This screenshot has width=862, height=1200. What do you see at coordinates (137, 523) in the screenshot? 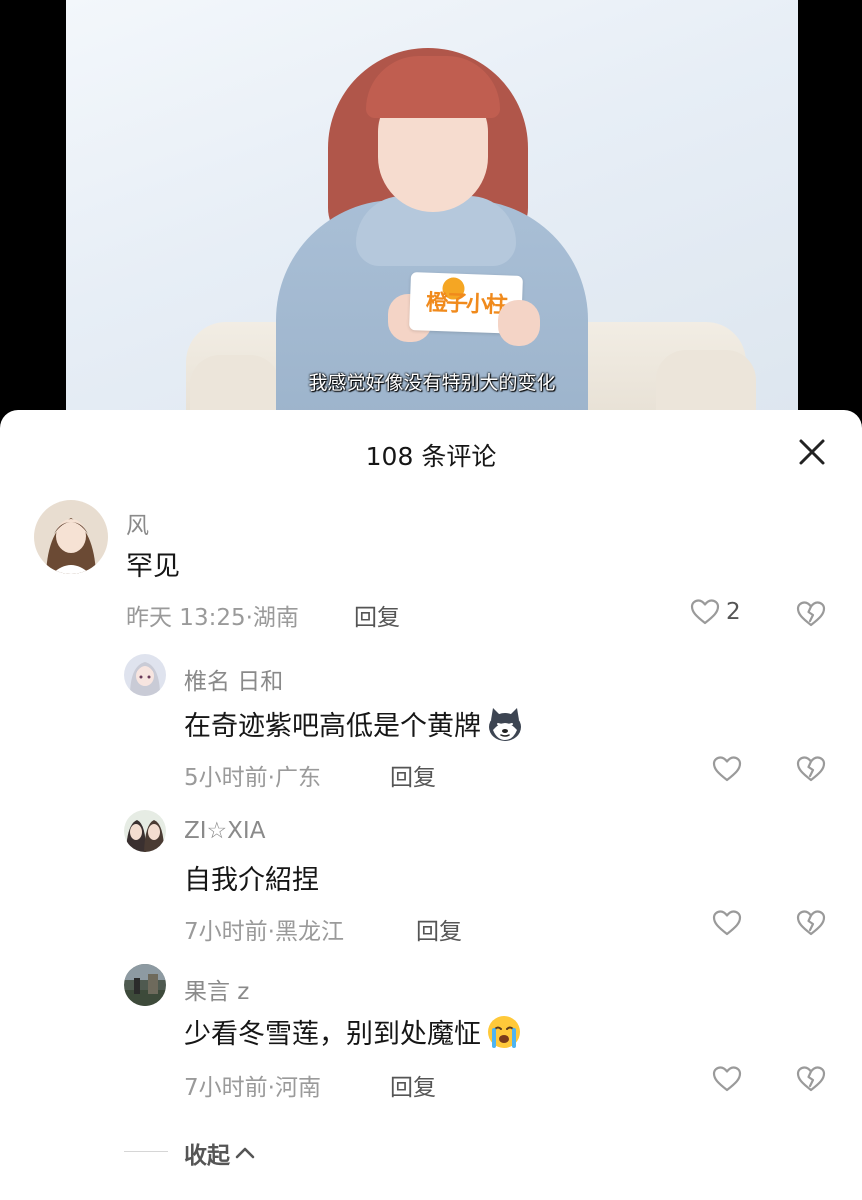
I see `comment-username: 风` at bounding box center [137, 523].